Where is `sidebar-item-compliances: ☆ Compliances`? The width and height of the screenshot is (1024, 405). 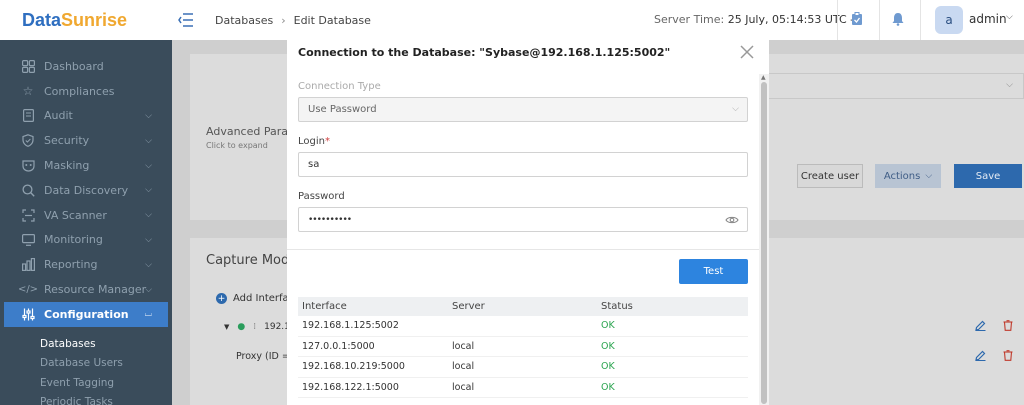 sidebar-item-compliances: ☆ Compliances is located at coordinates (86, 91).